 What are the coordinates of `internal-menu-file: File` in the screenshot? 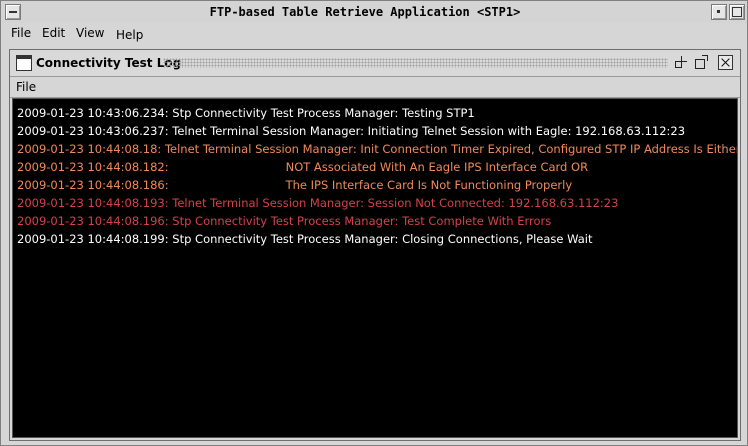 It's located at (26, 87).